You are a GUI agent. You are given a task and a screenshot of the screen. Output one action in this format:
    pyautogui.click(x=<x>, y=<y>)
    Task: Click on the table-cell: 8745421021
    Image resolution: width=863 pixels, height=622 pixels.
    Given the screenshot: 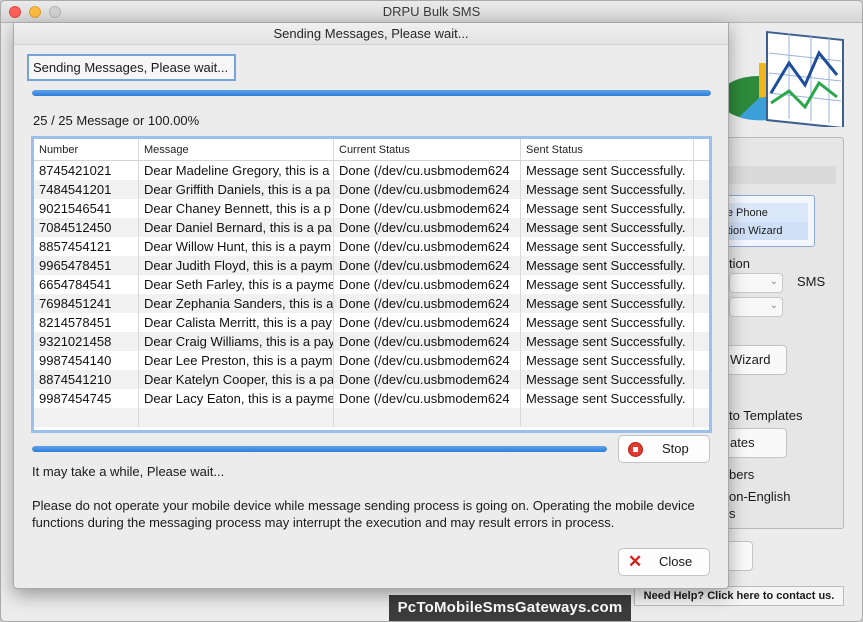 What is the action you would take?
    pyautogui.click(x=86, y=170)
    